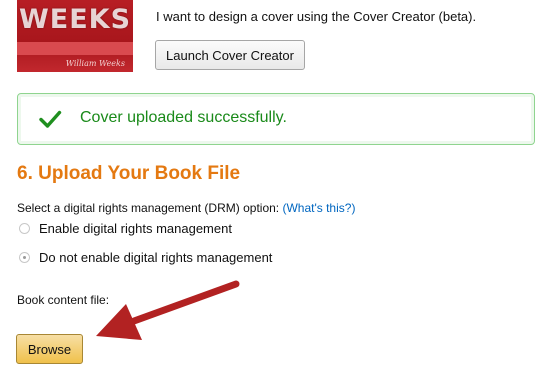 The image size is (550, 384). I want to click on launch-cover-creator-button: Launch Cover Creator, so click(230, 55).